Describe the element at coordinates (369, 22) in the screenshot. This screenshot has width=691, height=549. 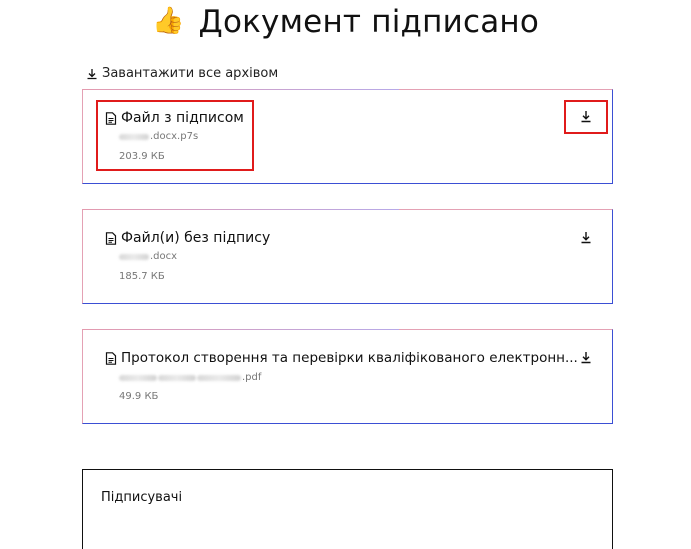
I see `page-title-text: Документ підписано` at that location.